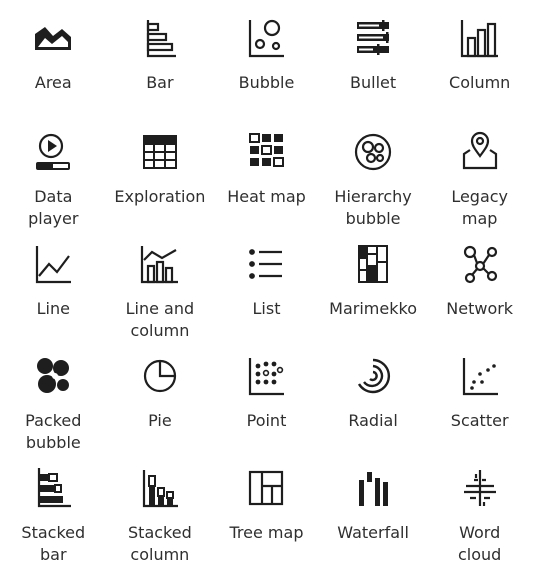 The width and height of the screenshot is (533, 566). I want to click on bubble-chart-icon, so click(266, 38).